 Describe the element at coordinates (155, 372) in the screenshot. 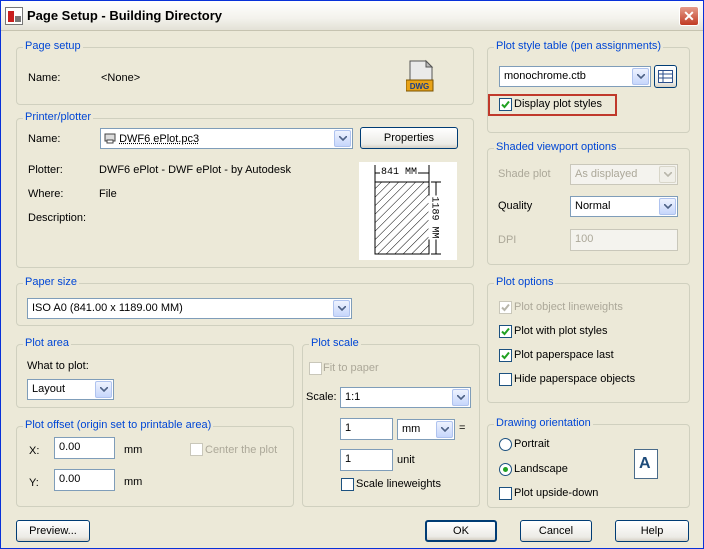

I see `plot-area-group: Plot area What to plot: Layout` at that location.